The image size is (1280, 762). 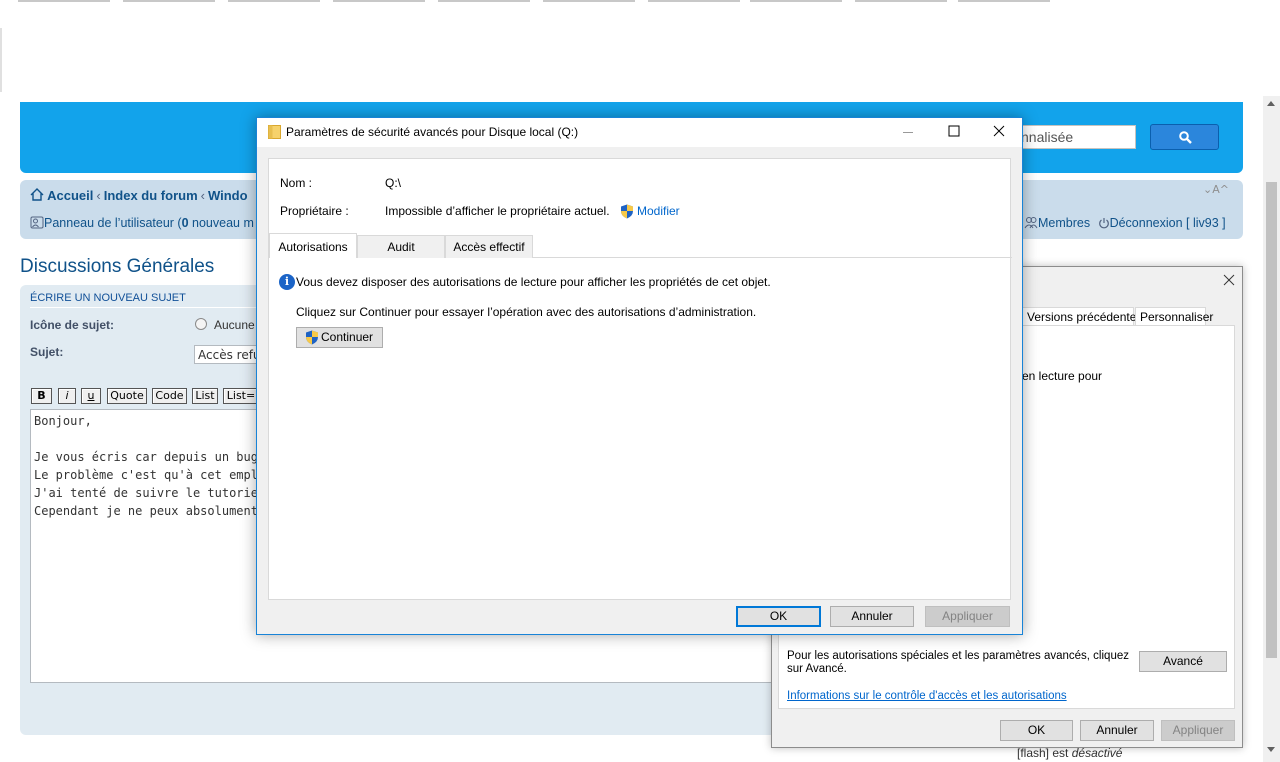 I want to click on folder-icon, so click(x=274, y=132).